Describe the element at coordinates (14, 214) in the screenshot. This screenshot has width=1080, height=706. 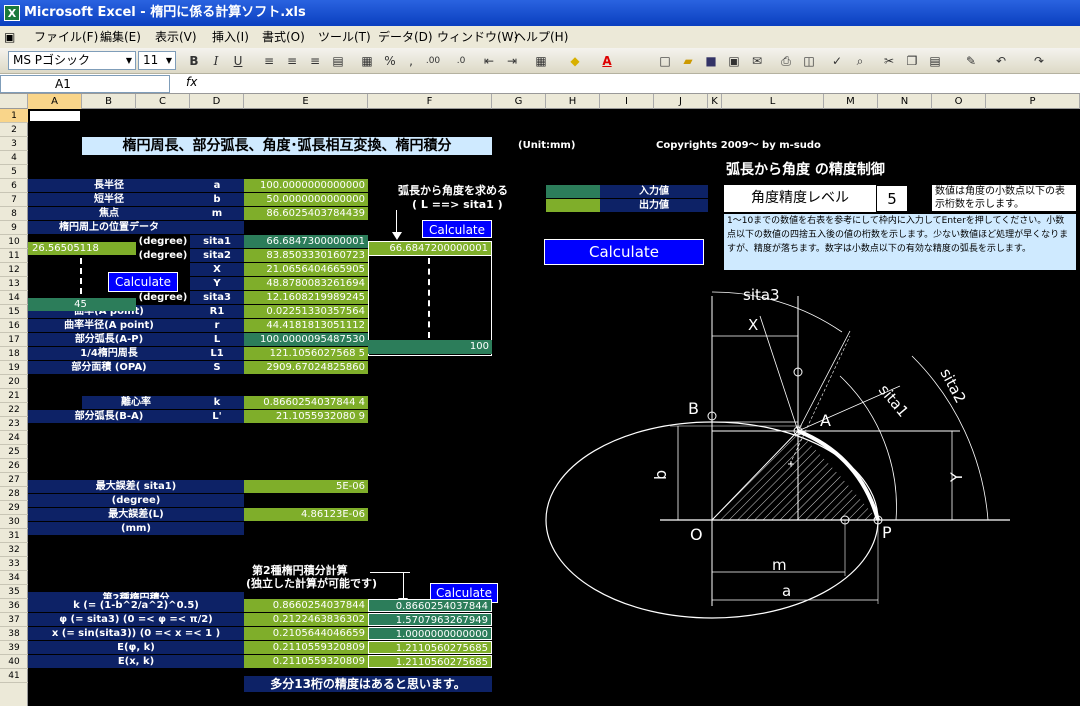
I see `row-header: 8` at that location.